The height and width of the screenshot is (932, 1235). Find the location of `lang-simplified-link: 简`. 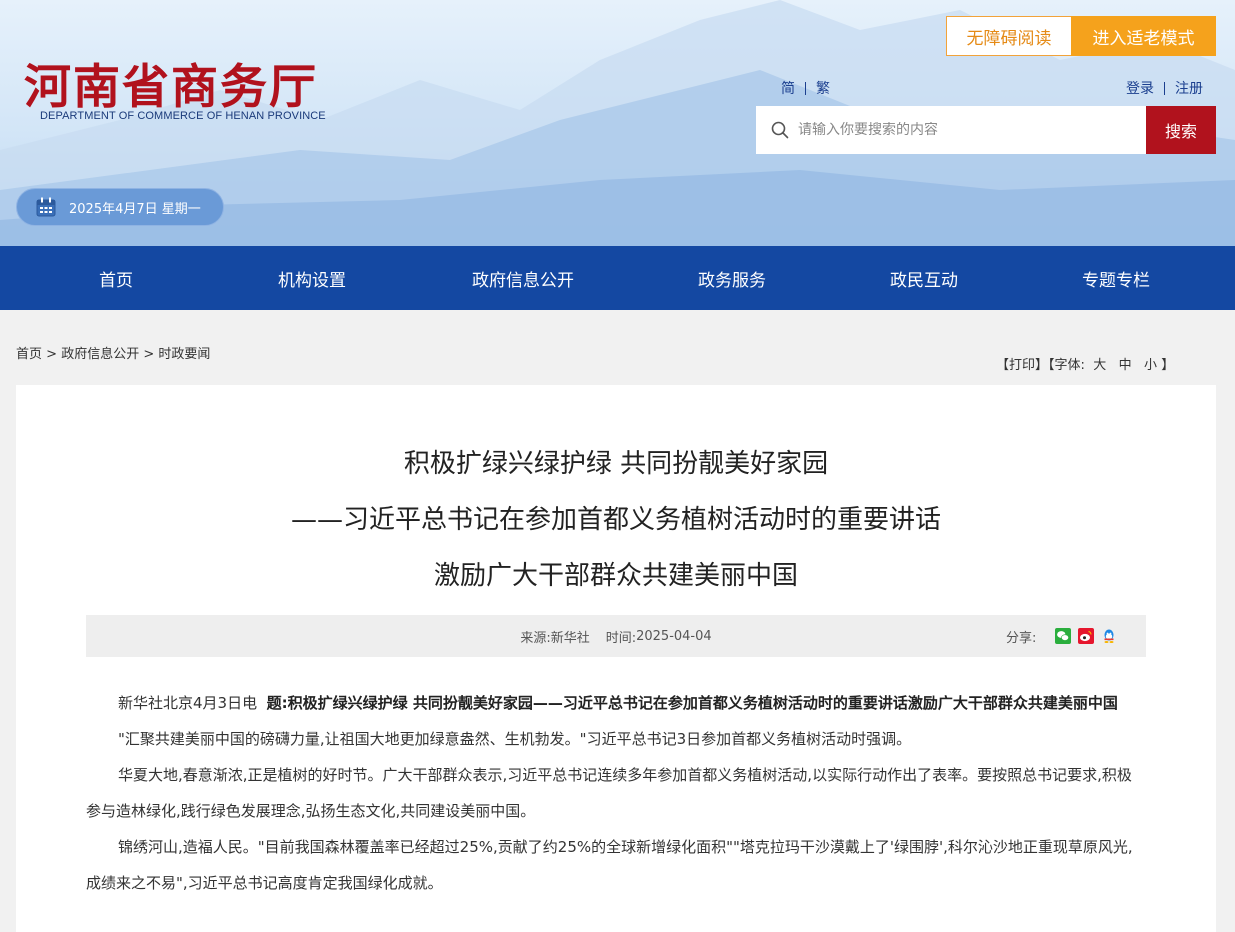

lang-simplified-link: 简 is located at coordinates (788, 88).